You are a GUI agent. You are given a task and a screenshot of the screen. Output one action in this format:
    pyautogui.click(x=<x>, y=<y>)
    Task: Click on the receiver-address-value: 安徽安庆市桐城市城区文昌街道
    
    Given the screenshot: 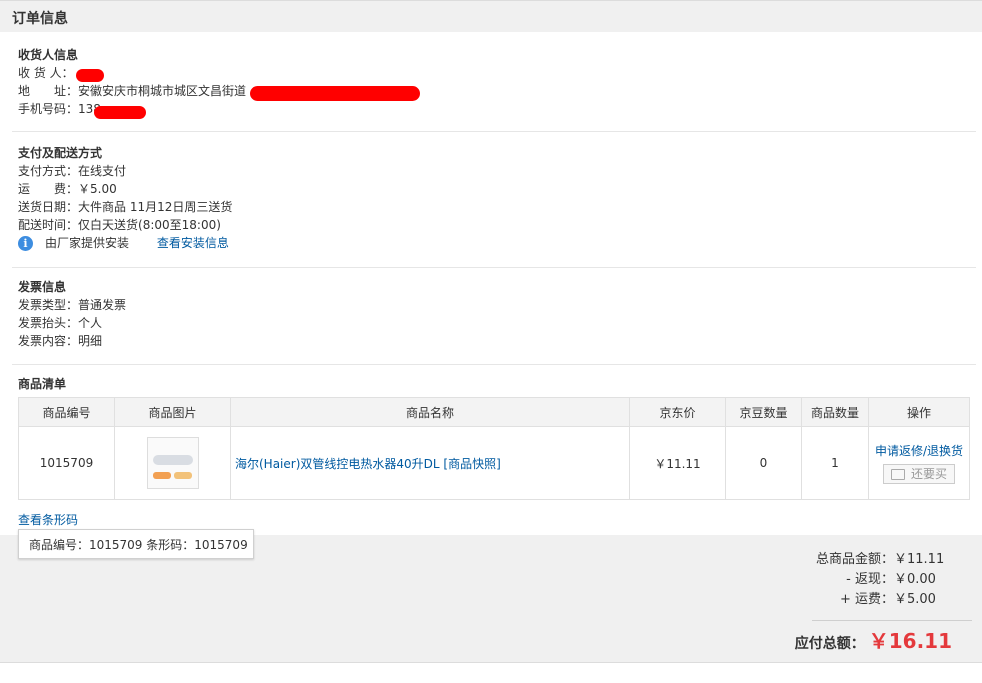 What is the action you would take?
    pyautogui.click(x=162, y=91)
    